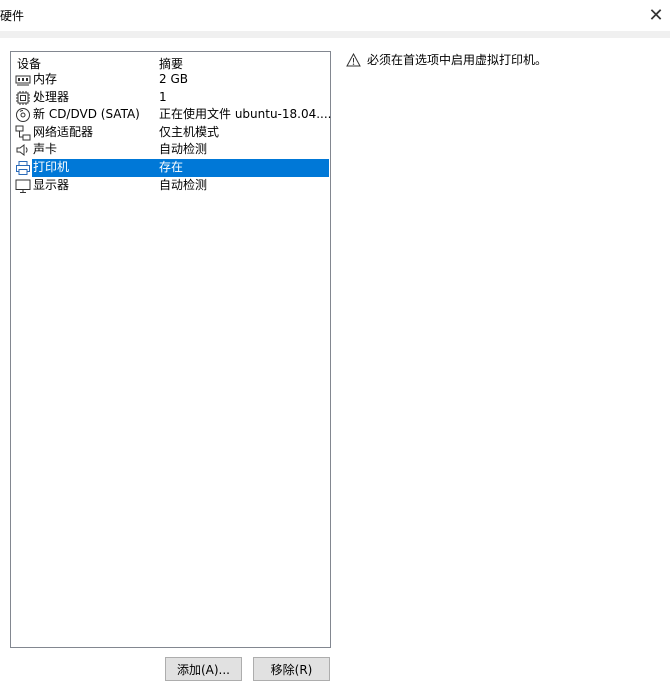 The width and height of the screenshot is (670, 690). Describe the element at coordinates (51, 166) in the screenshot. I see `device-name: 打印机` at that location.